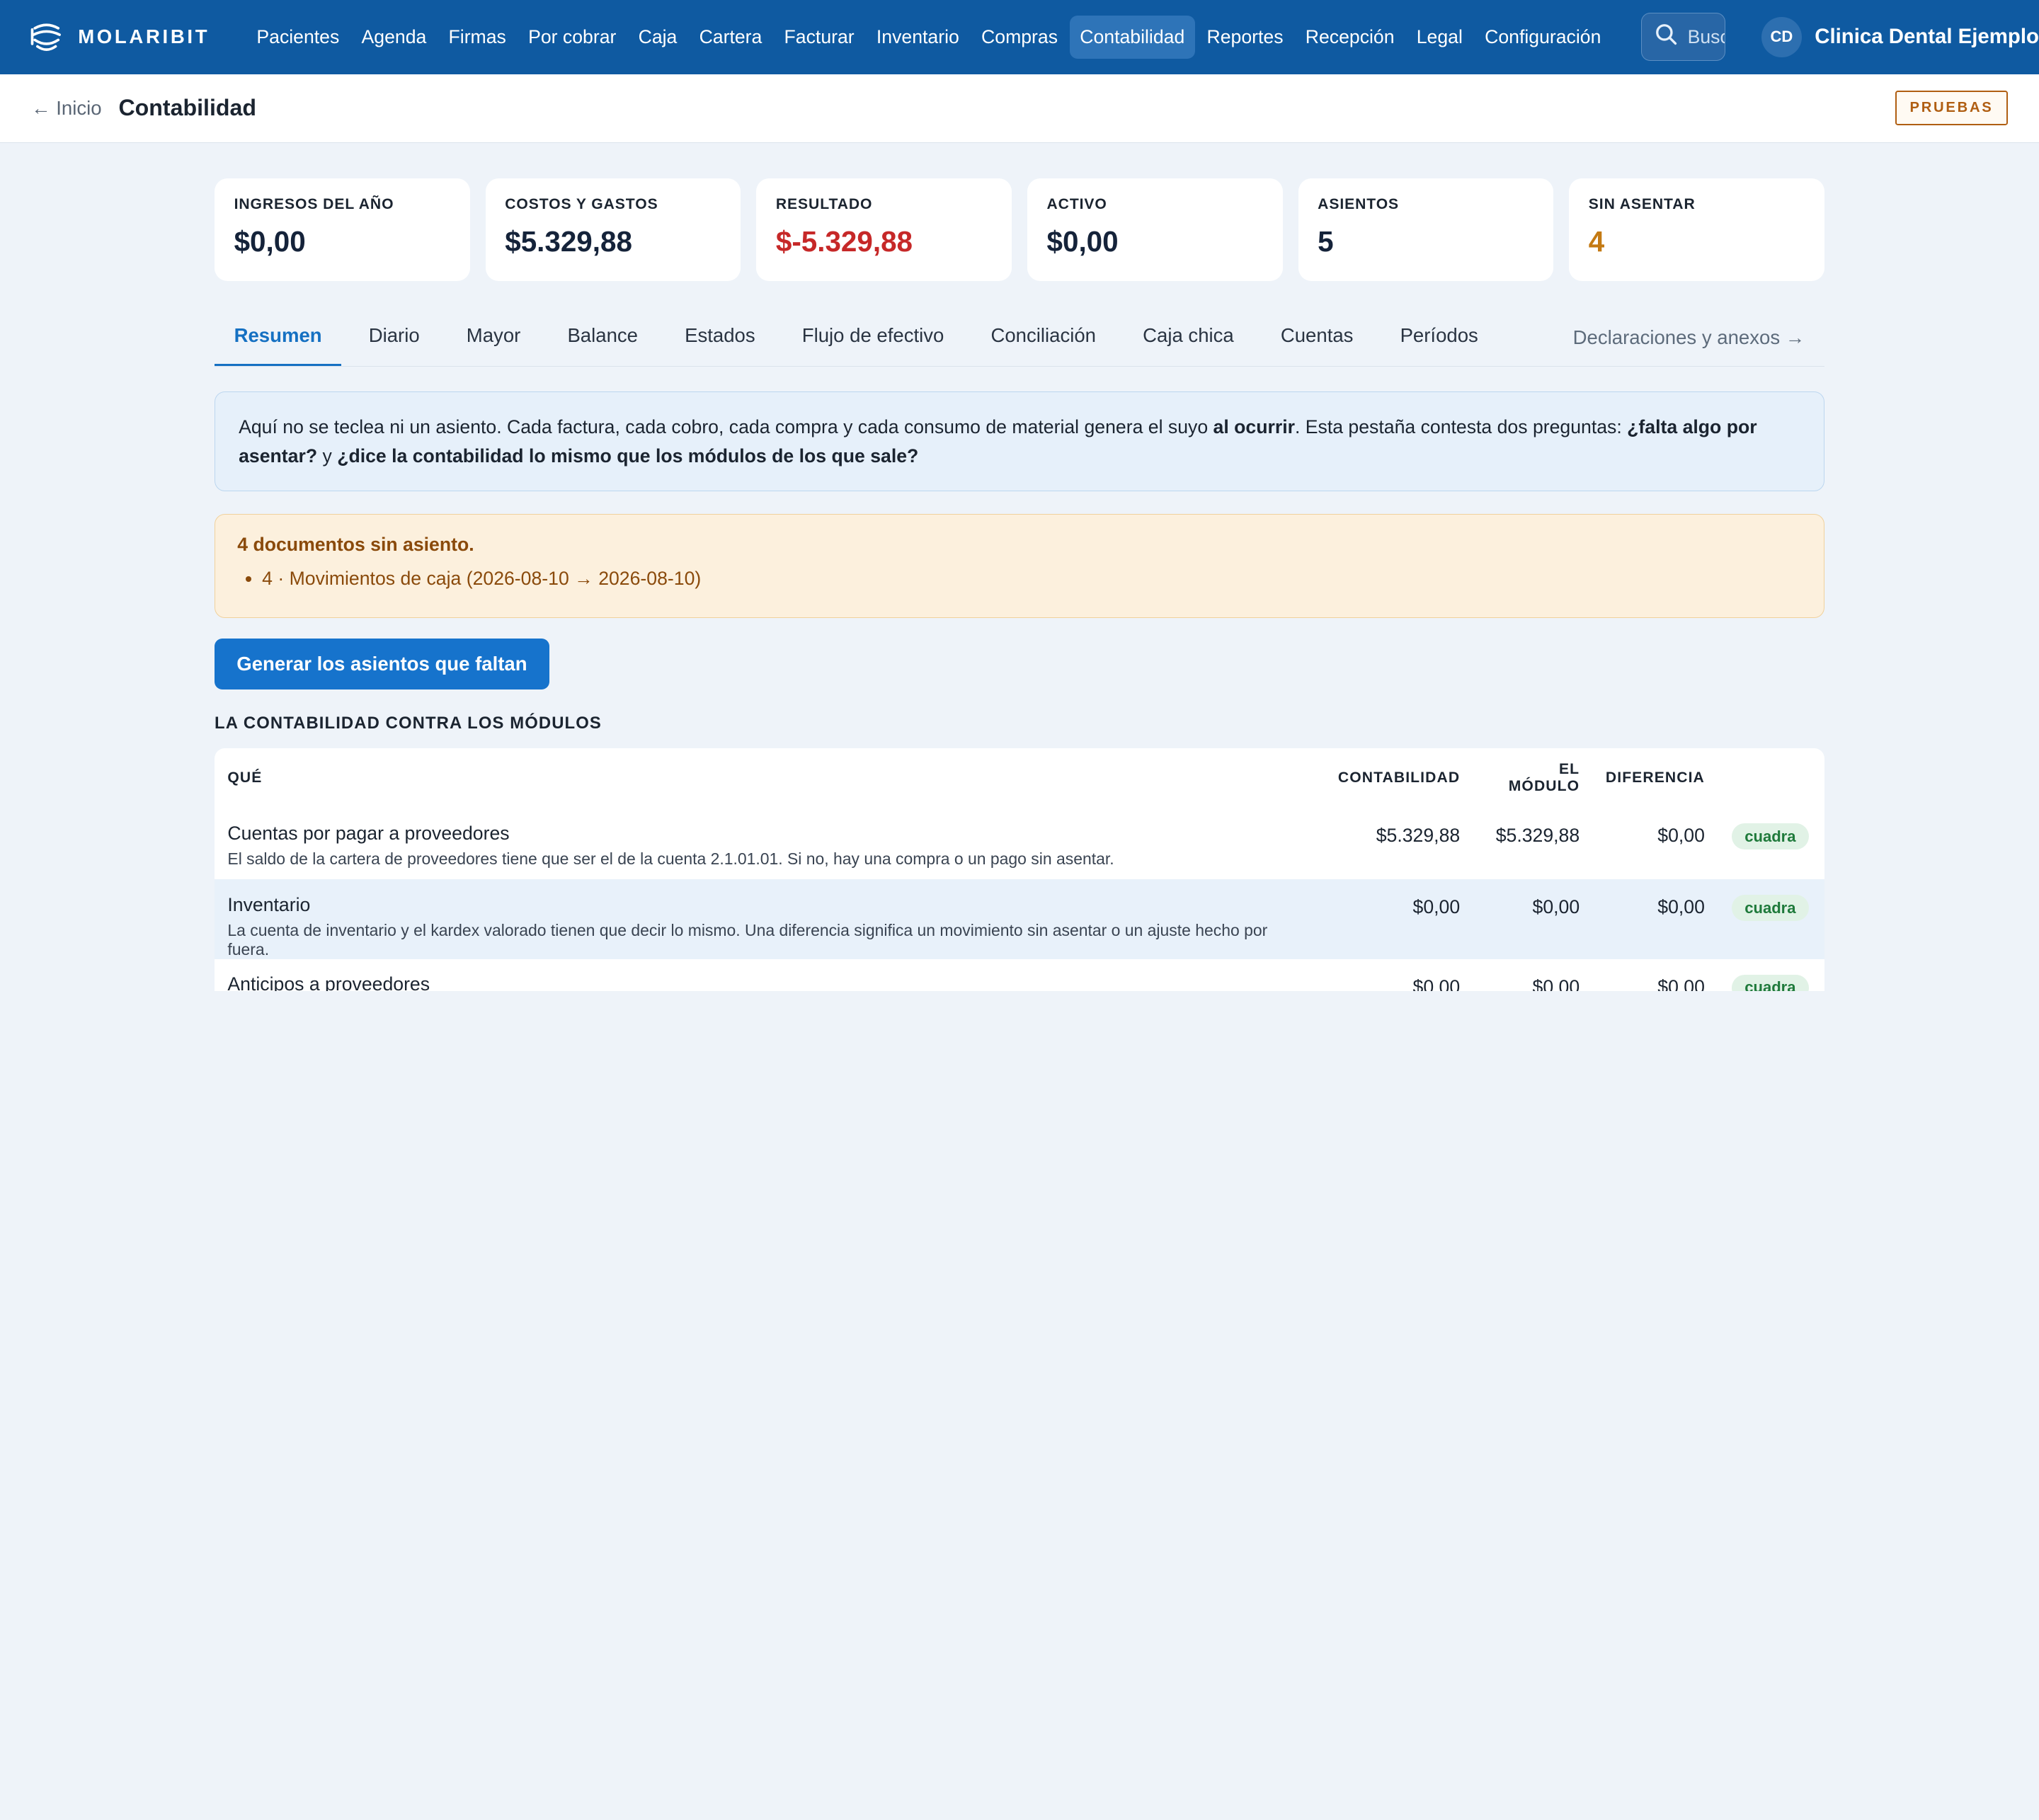  Describe the element at coordinates (298, 37) in the screenshot. I see `nav-item-pacientes: Pacientes` at that location.